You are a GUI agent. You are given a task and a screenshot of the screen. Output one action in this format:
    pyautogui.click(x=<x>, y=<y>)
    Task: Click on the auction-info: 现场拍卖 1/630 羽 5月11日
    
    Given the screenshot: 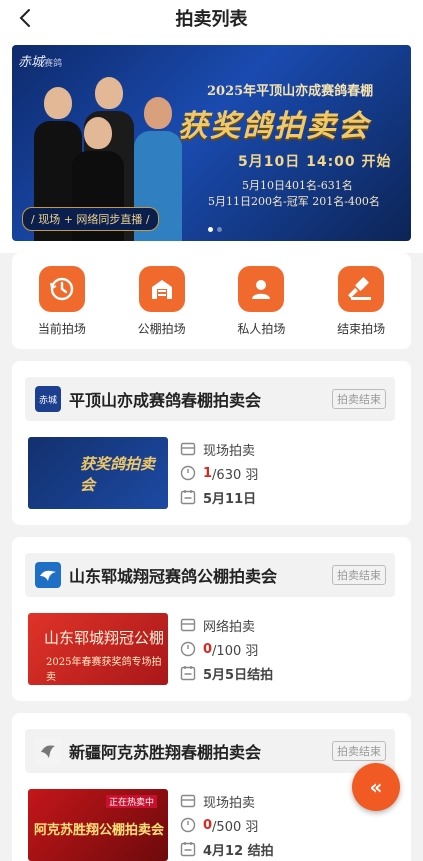 What is the action you would take?
    pyautogui.click(x=219, y=473)
    